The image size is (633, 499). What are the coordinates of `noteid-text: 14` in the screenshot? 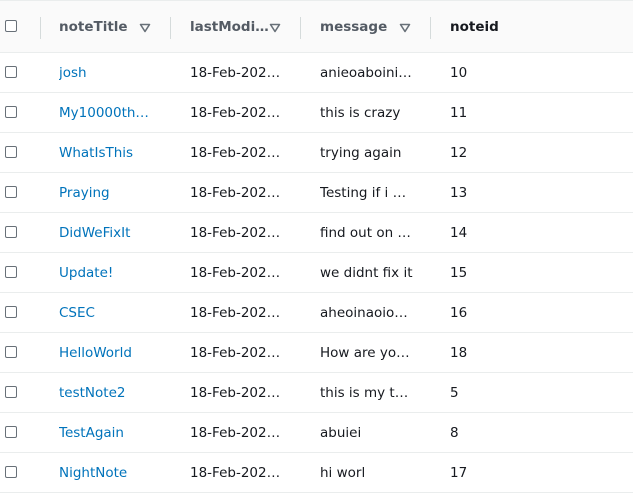 It's located at (459, 232).